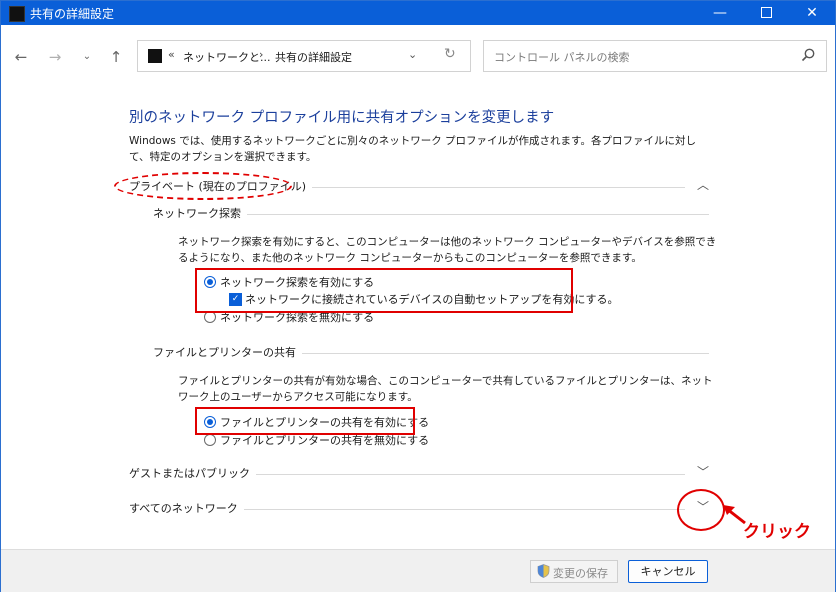 This screenshot has width=836, height=592. Describe the element at coordinates (655, 56) in the screenshot. I see `search-input: コントロール パネルの検索` at that location.